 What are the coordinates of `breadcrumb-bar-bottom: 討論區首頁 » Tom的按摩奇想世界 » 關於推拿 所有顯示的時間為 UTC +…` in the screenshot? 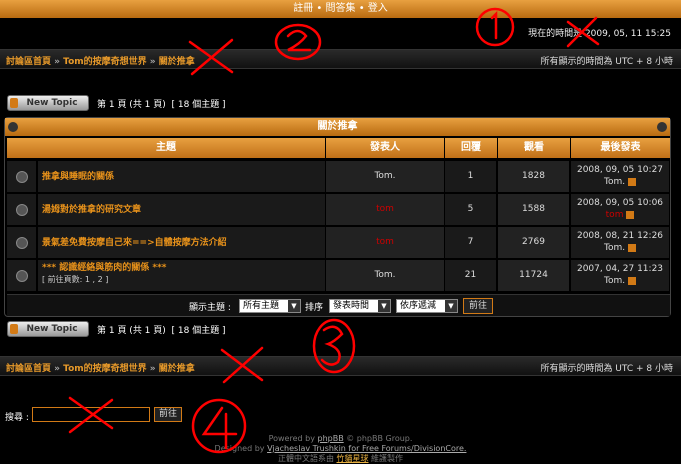 It's located at (340, 366).